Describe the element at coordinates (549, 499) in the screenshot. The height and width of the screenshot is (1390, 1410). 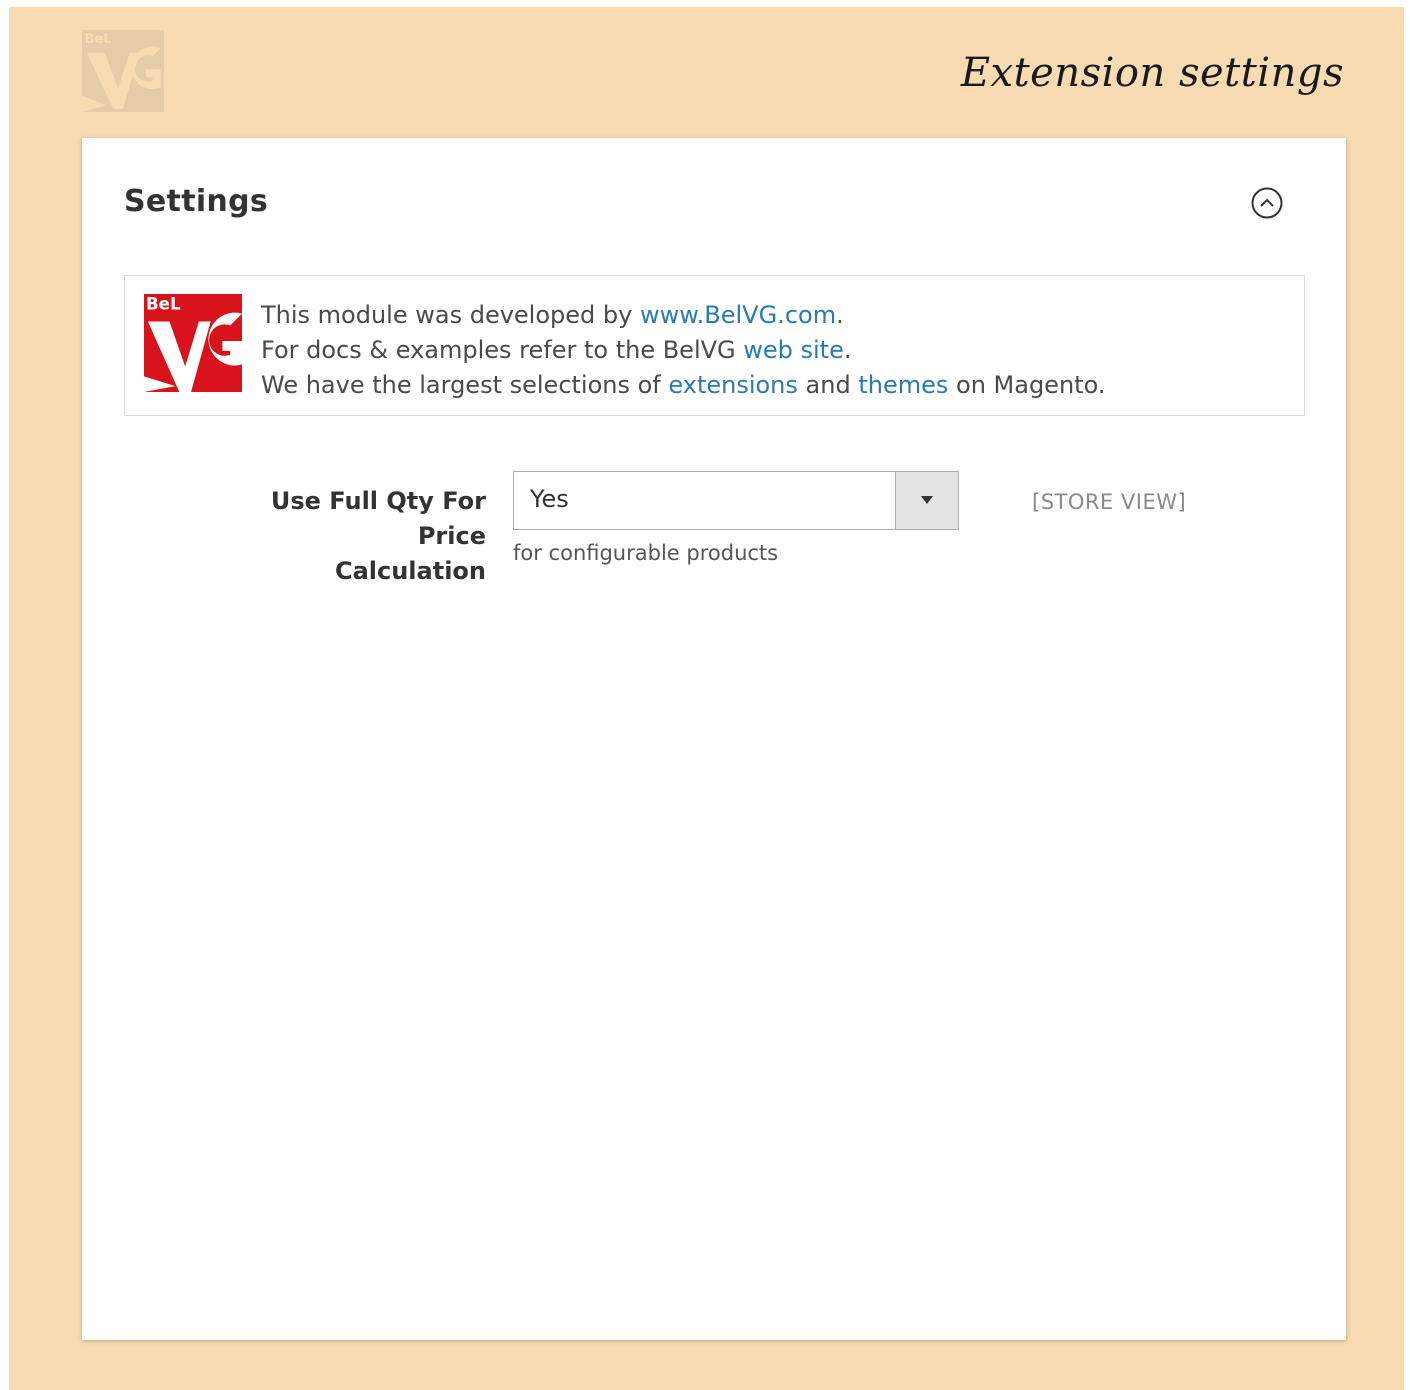
I see `select-value: Yes` at that location.